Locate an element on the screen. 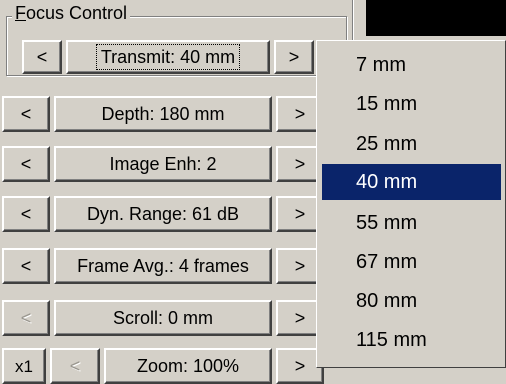 This screenshot has height=384, width=506. scroll-decrease-button: < is located at coordinates (26, 318).